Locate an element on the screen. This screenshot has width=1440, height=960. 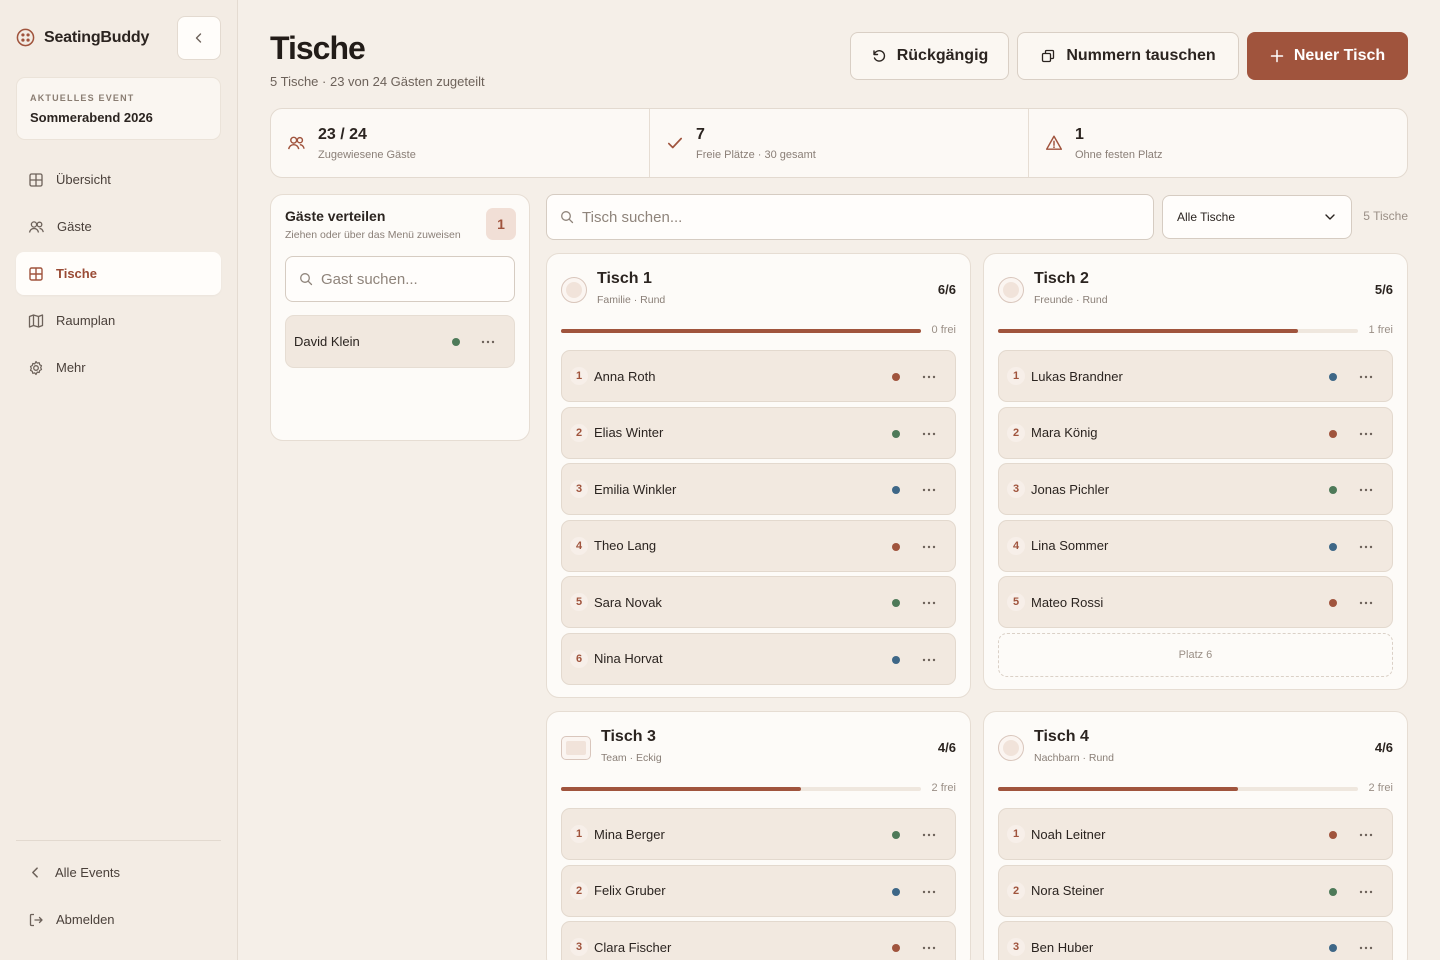
guest-name: David Klein is located at coordinates (327, 341).